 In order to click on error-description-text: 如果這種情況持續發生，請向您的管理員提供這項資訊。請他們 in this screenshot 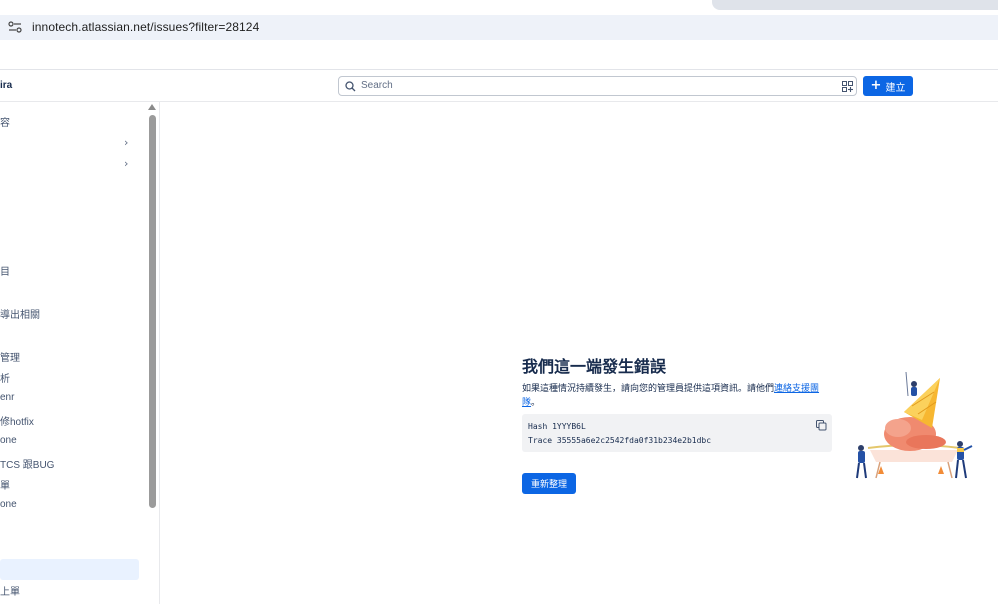, I will do `click(648, 389)`.